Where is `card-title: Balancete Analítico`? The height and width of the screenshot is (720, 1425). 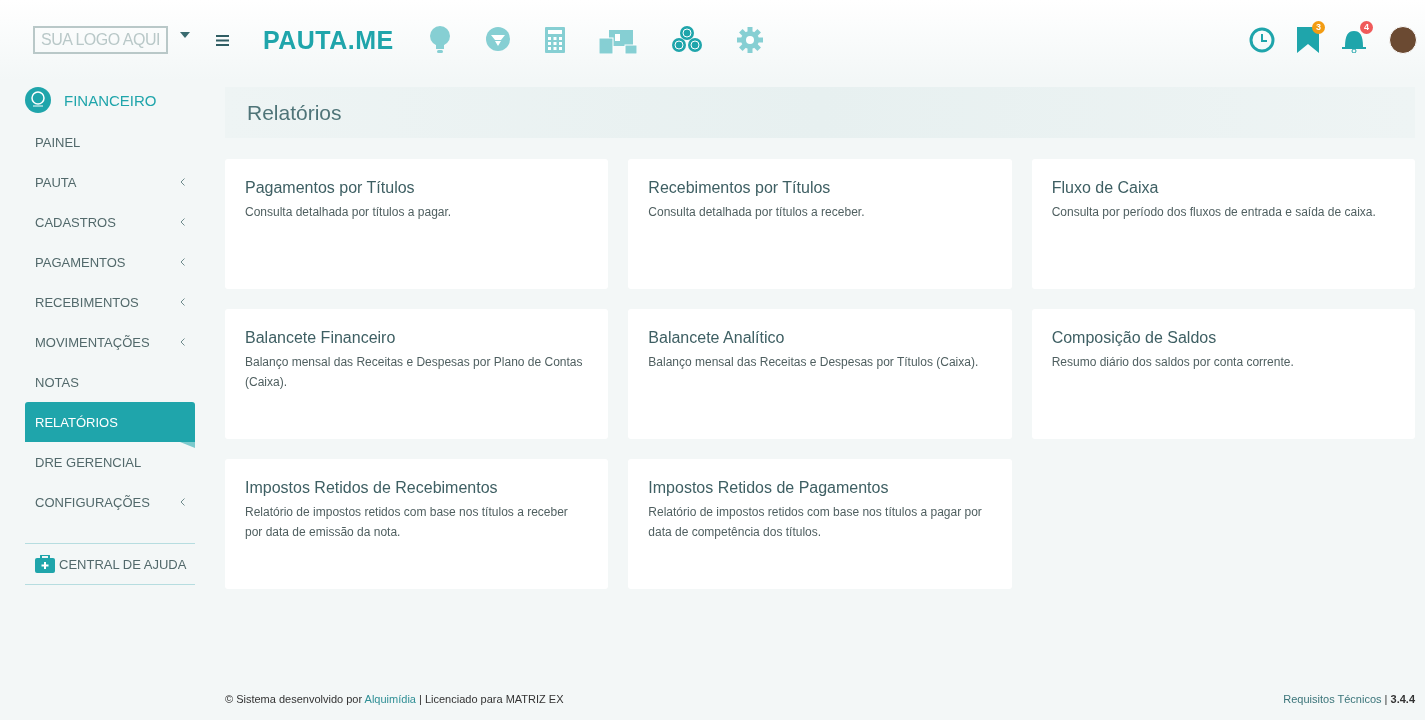
card-title: Balancete Analítico is located at coordinates (717, 338).